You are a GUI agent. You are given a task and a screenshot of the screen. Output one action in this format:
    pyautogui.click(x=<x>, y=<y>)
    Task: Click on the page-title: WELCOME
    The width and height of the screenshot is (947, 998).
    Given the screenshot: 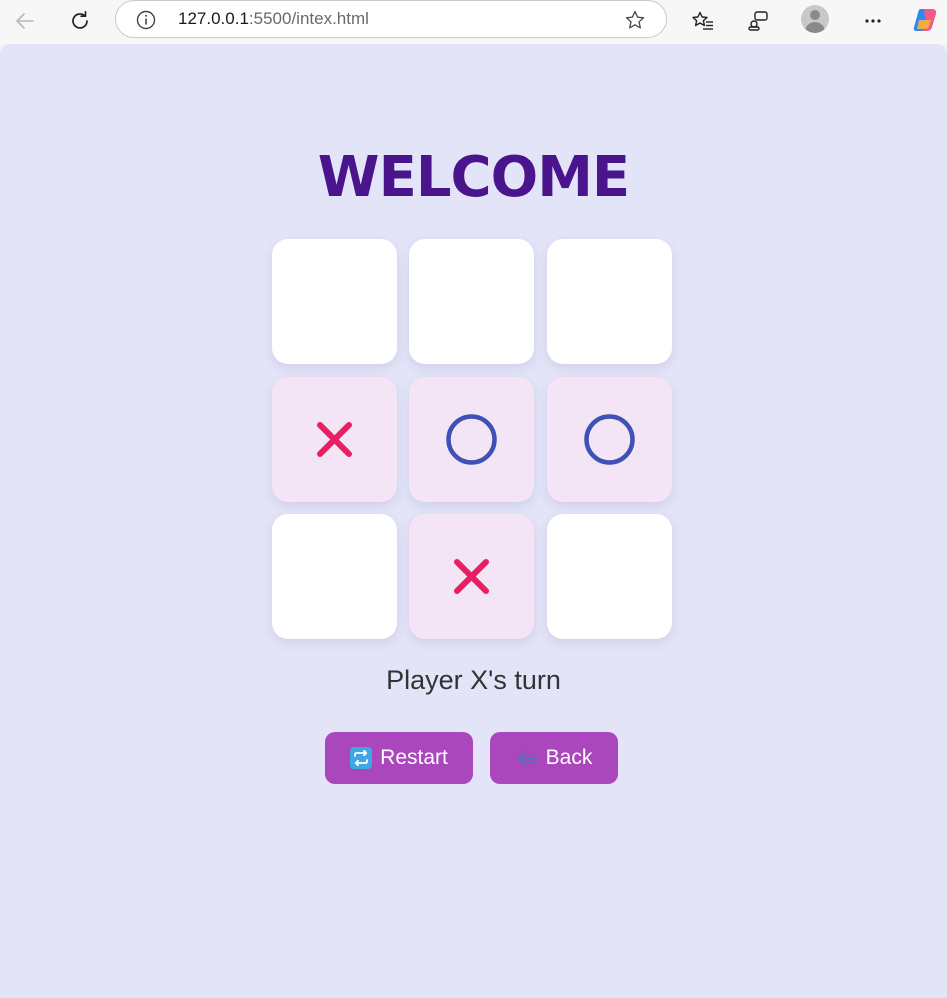 What is the action you would take?
    pyautogui.click(x=473, y=177)
    